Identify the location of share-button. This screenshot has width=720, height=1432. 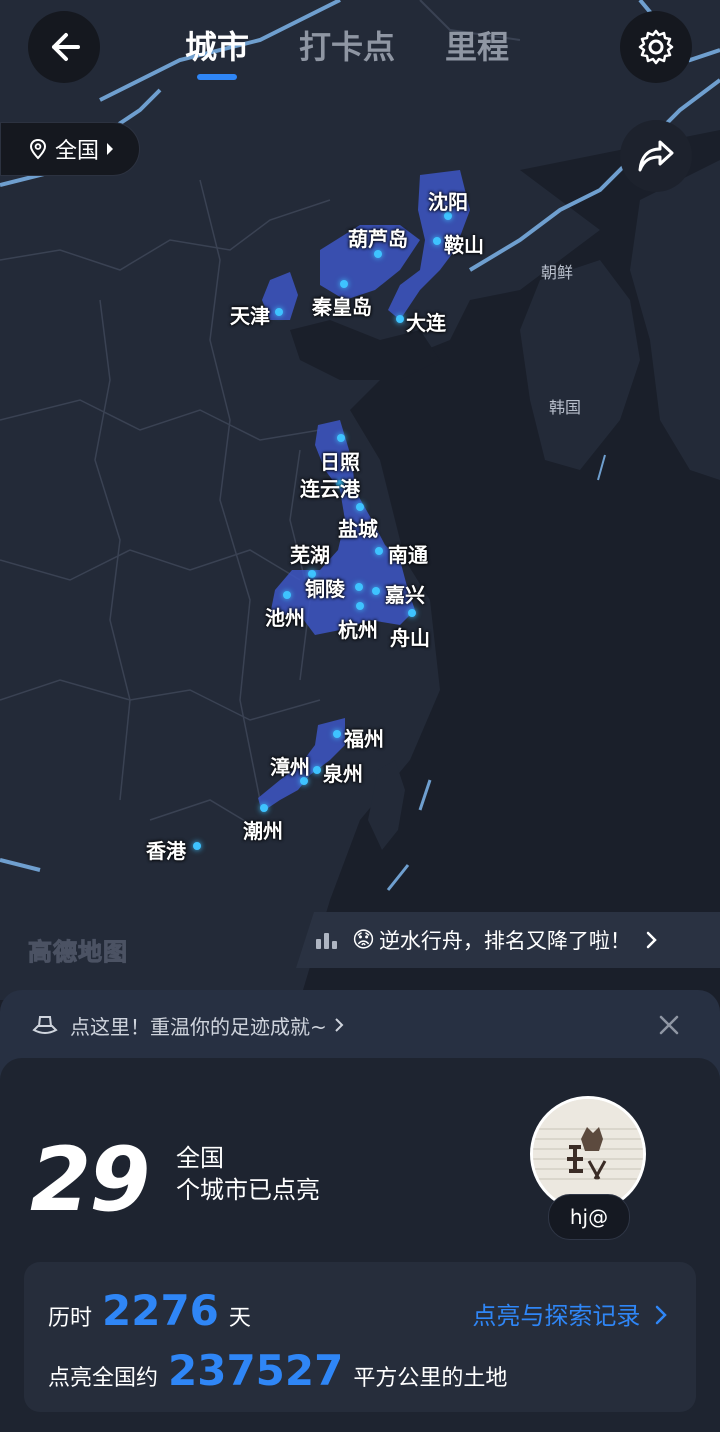
(656, 156).